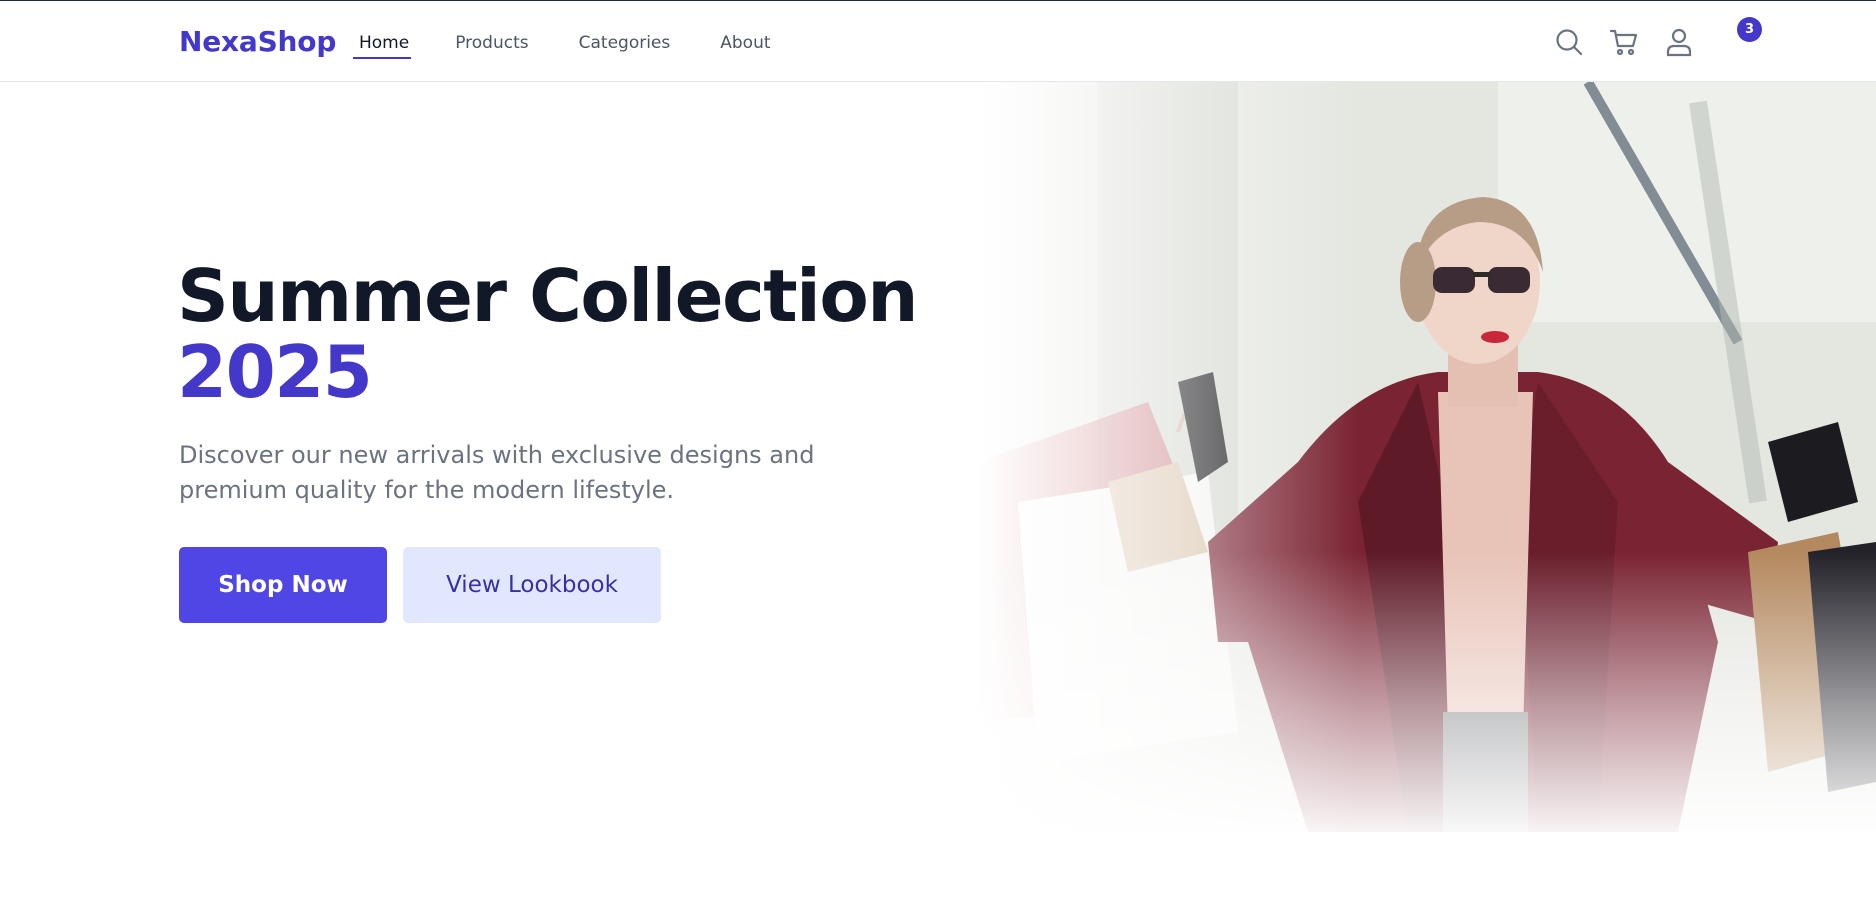  I want to click on shop-now-button: Shop Now, so click(283, 585).